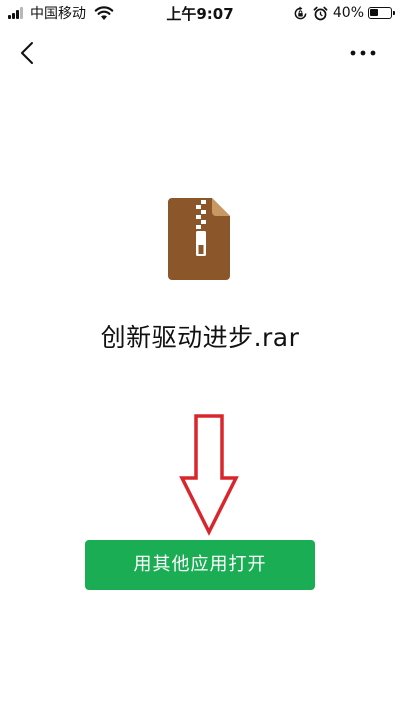 This screenshot has height=710, width=400. What do you see at coordinates (200, 337) in the screenshot?
I see `file-name: 创新驱动进步.rar` at bounding box center [200, 337].